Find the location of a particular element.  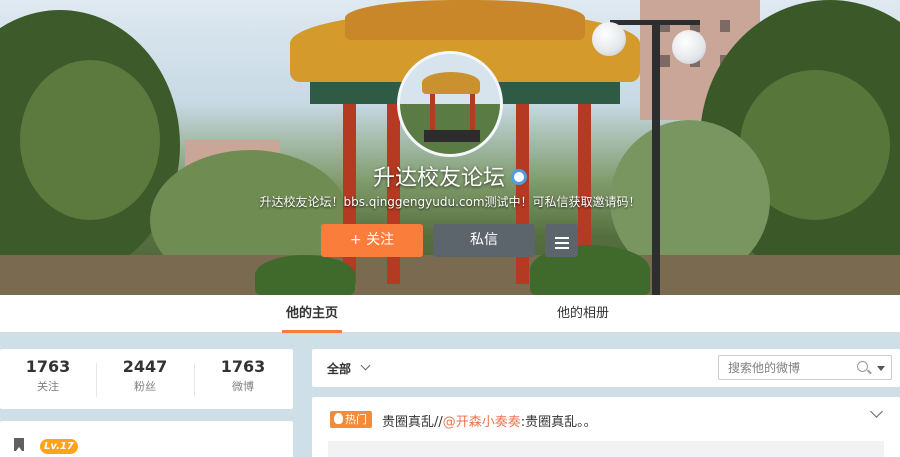

tab-home: 他的主页 is located at coordinates (312, 314).